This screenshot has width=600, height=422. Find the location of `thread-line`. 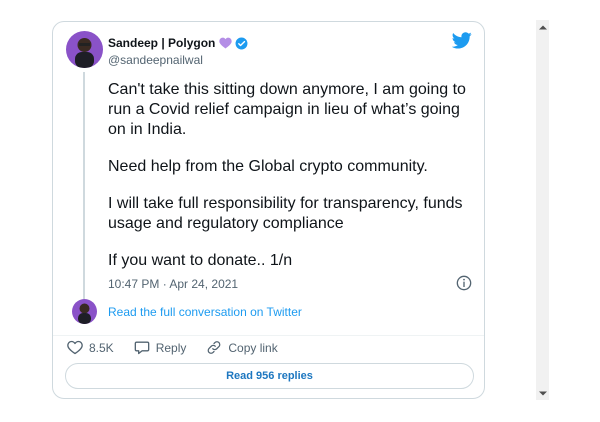

thread-line is located at coordinates (84, 186).